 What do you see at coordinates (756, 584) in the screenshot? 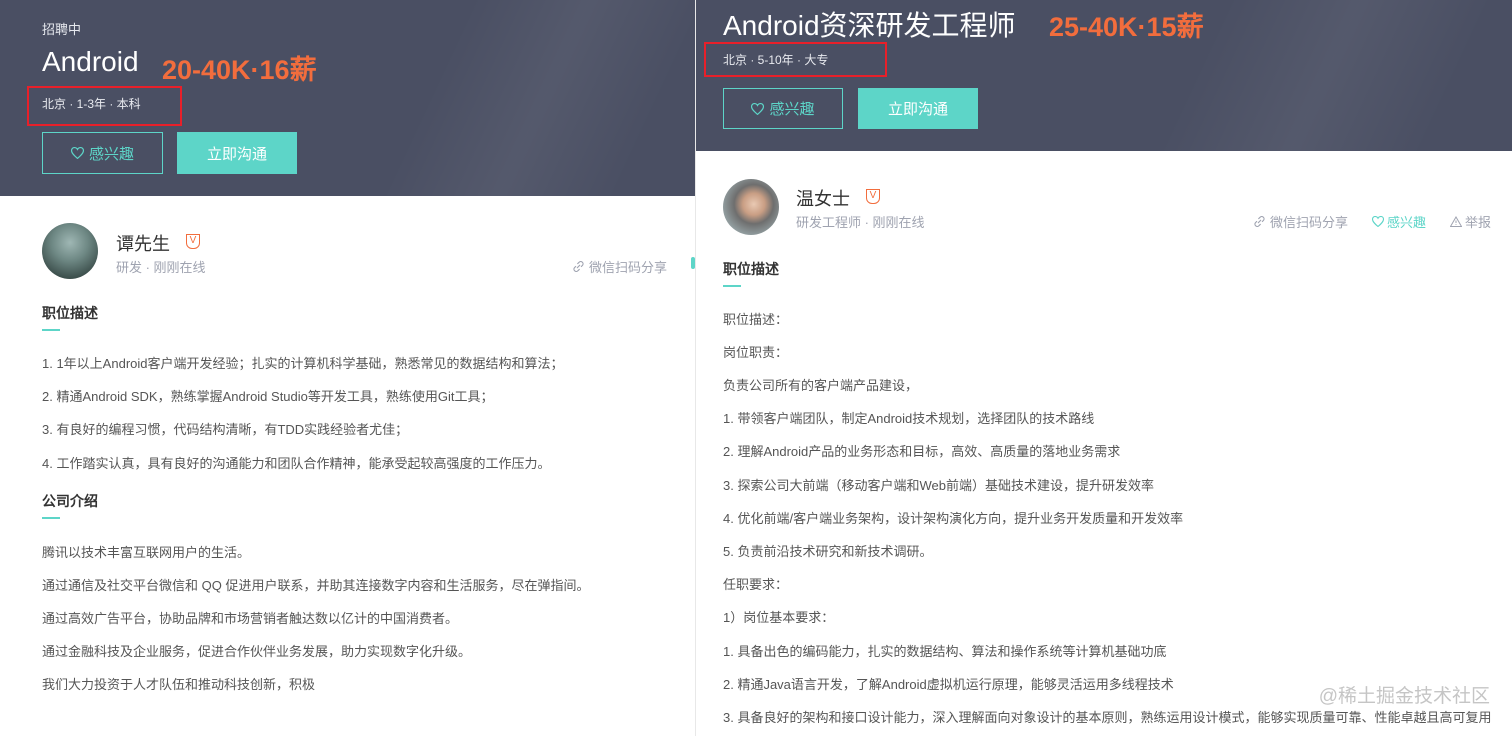
I see `desc-line: 任职要求：` at bounding box center [756, 584].